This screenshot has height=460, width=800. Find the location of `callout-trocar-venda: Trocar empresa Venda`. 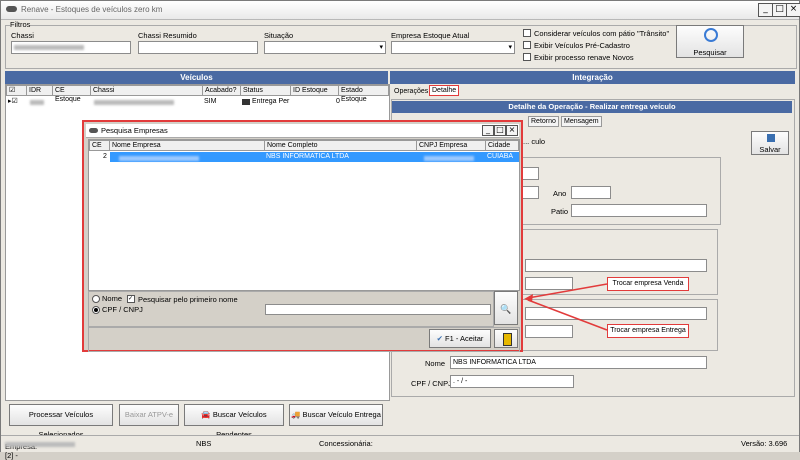

callout-trocar-venda: Trocar empresa Venda is located at coordinates (648, 284).